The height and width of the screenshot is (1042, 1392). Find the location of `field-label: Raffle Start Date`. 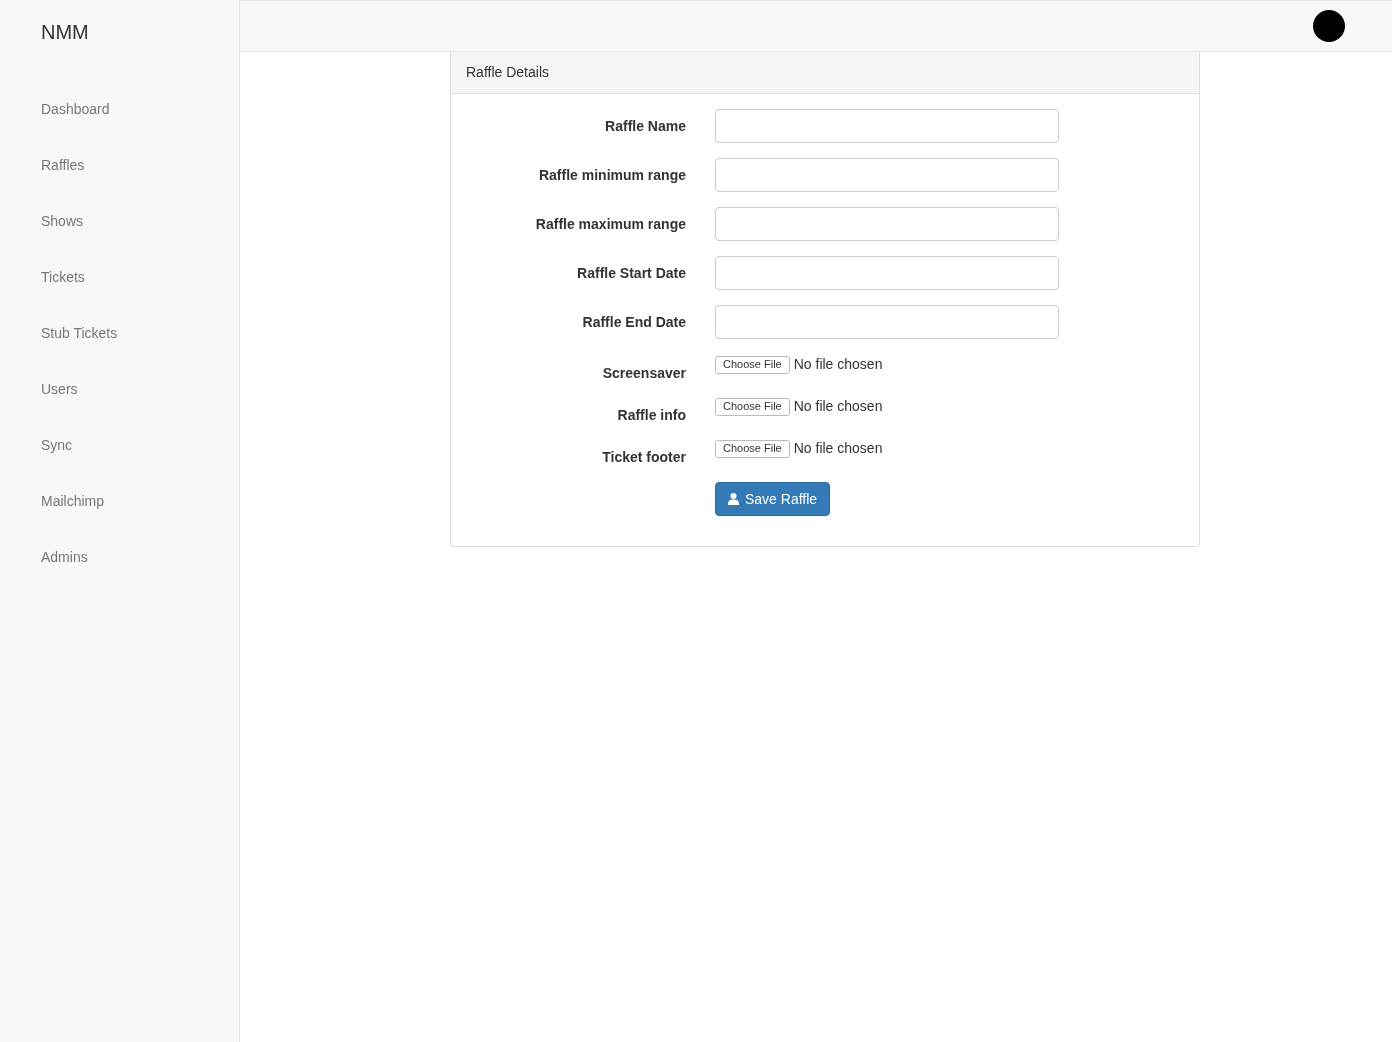

field-label: Raffle Start Date is located at coordinates (631, 273).